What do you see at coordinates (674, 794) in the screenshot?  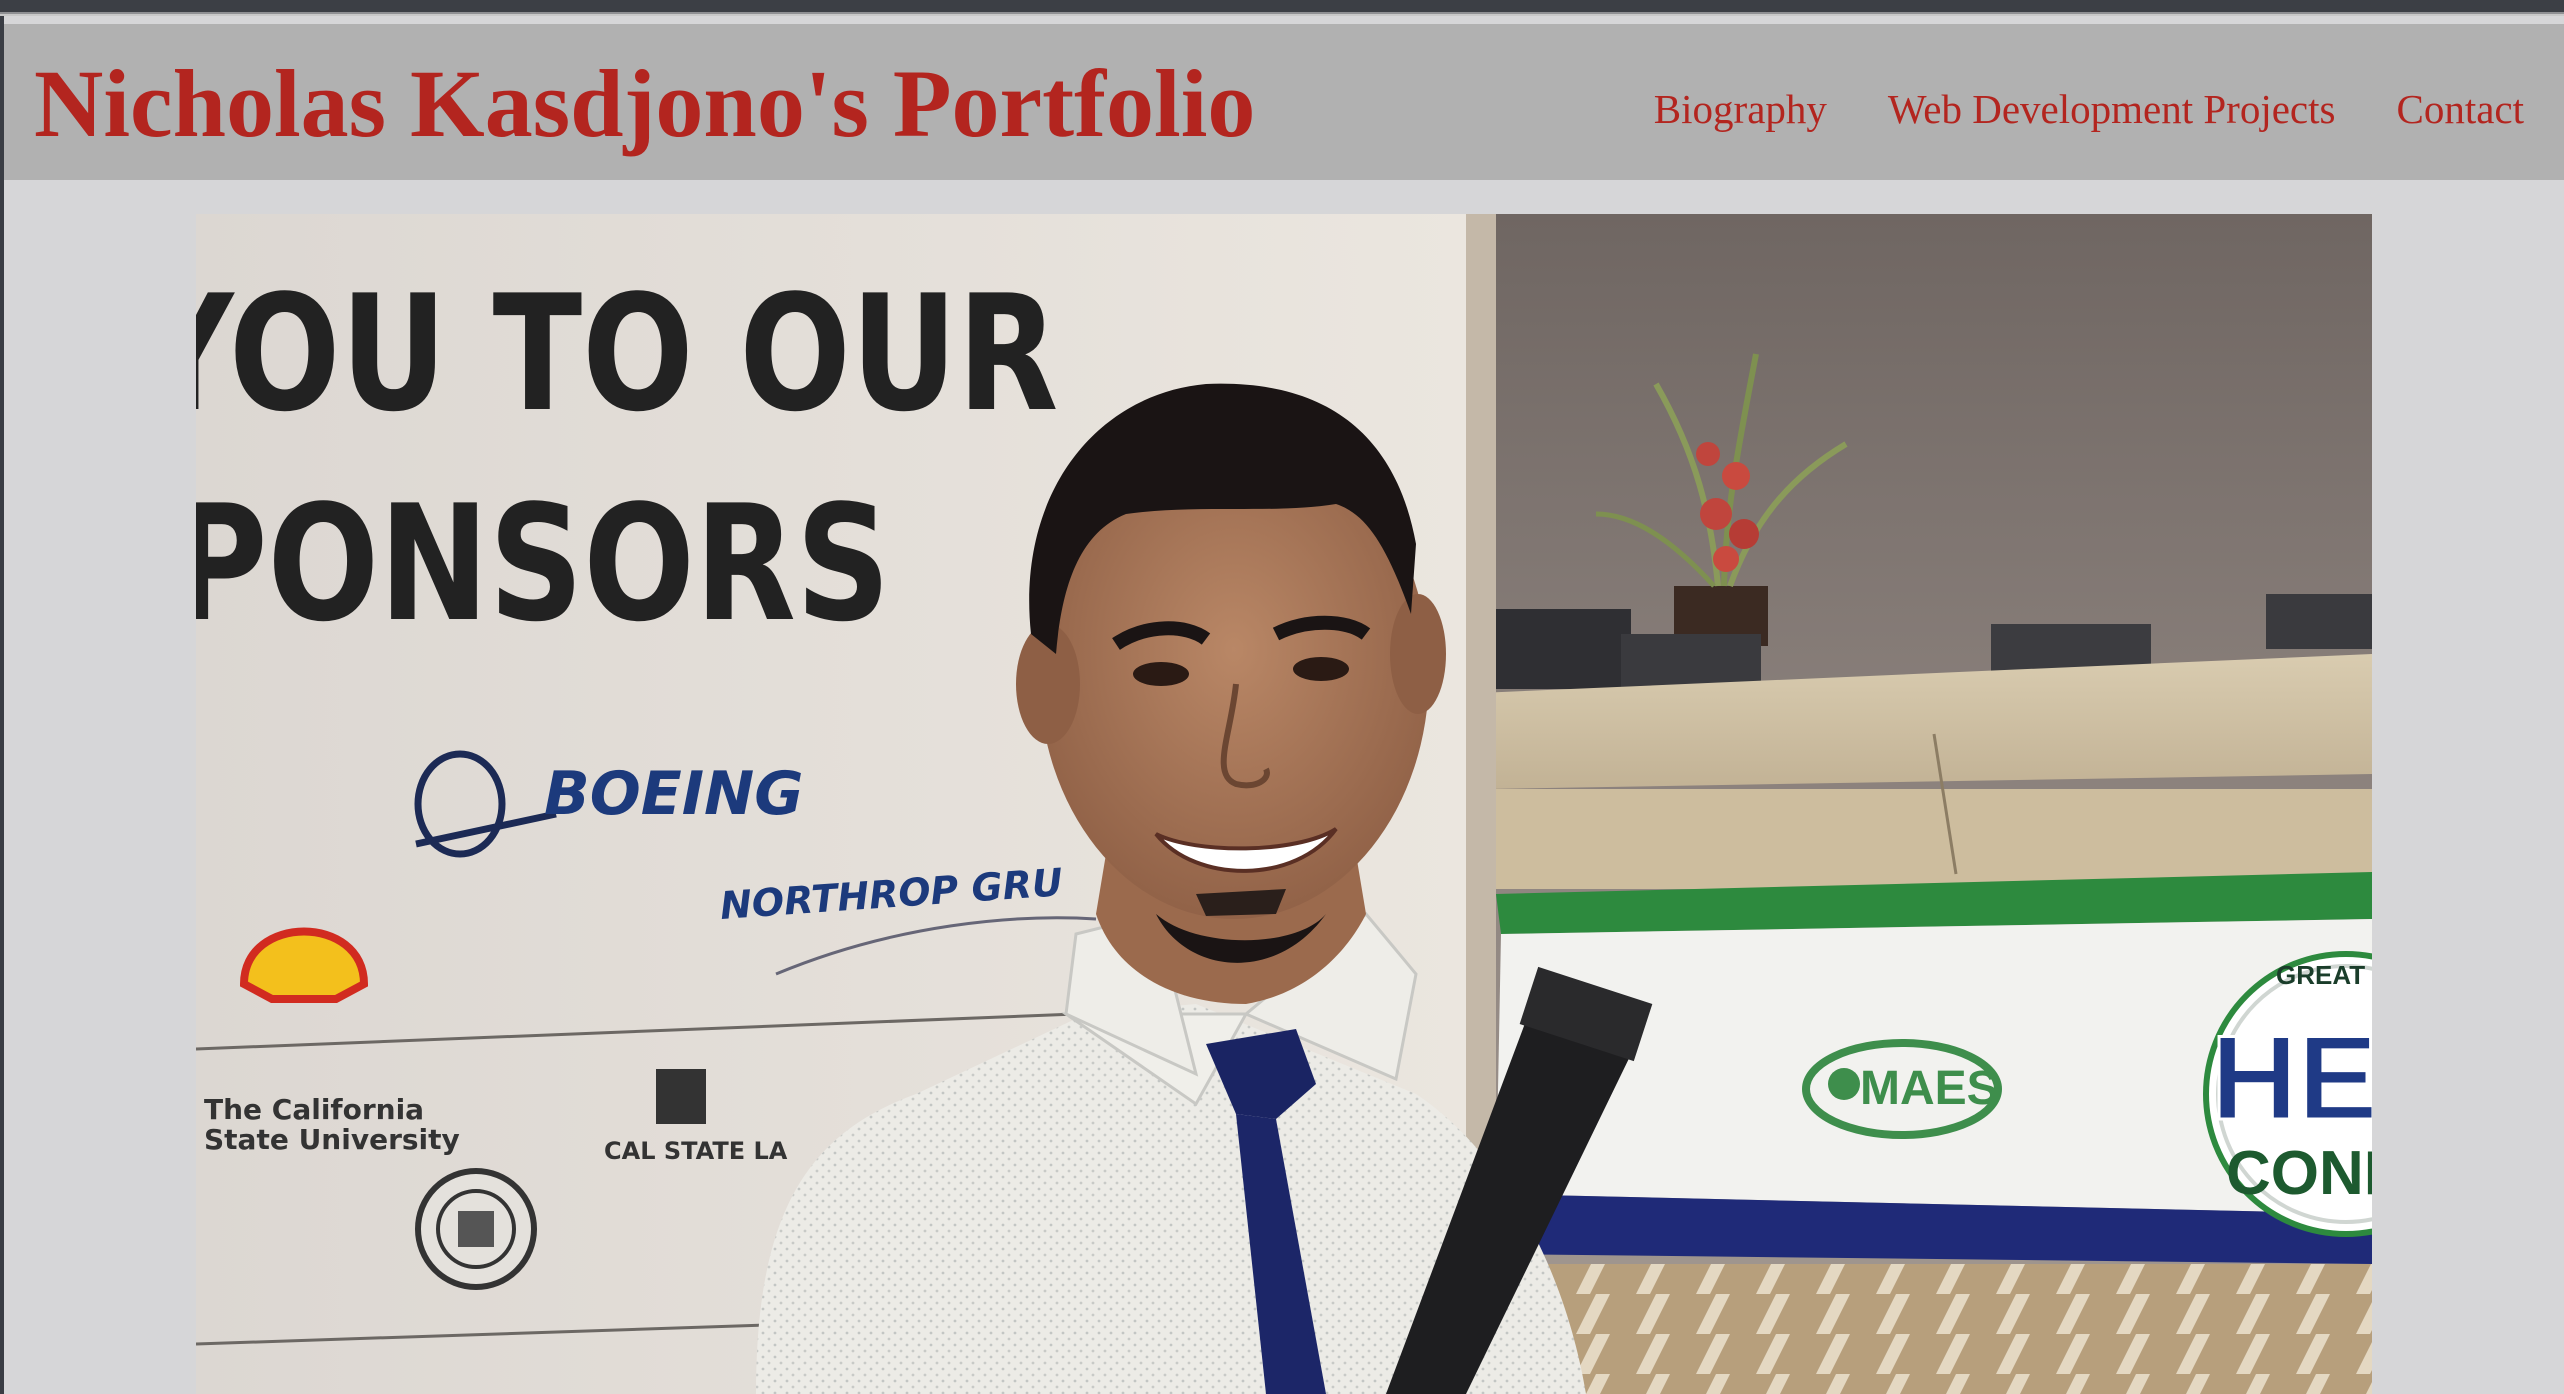 I see `boeing-logo-text: BOEING` at bounding box center [674, 794].